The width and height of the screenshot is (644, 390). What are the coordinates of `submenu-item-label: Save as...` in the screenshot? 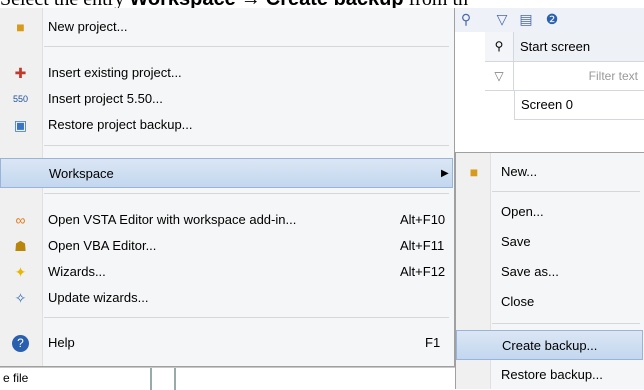 It's located at (530, 271).